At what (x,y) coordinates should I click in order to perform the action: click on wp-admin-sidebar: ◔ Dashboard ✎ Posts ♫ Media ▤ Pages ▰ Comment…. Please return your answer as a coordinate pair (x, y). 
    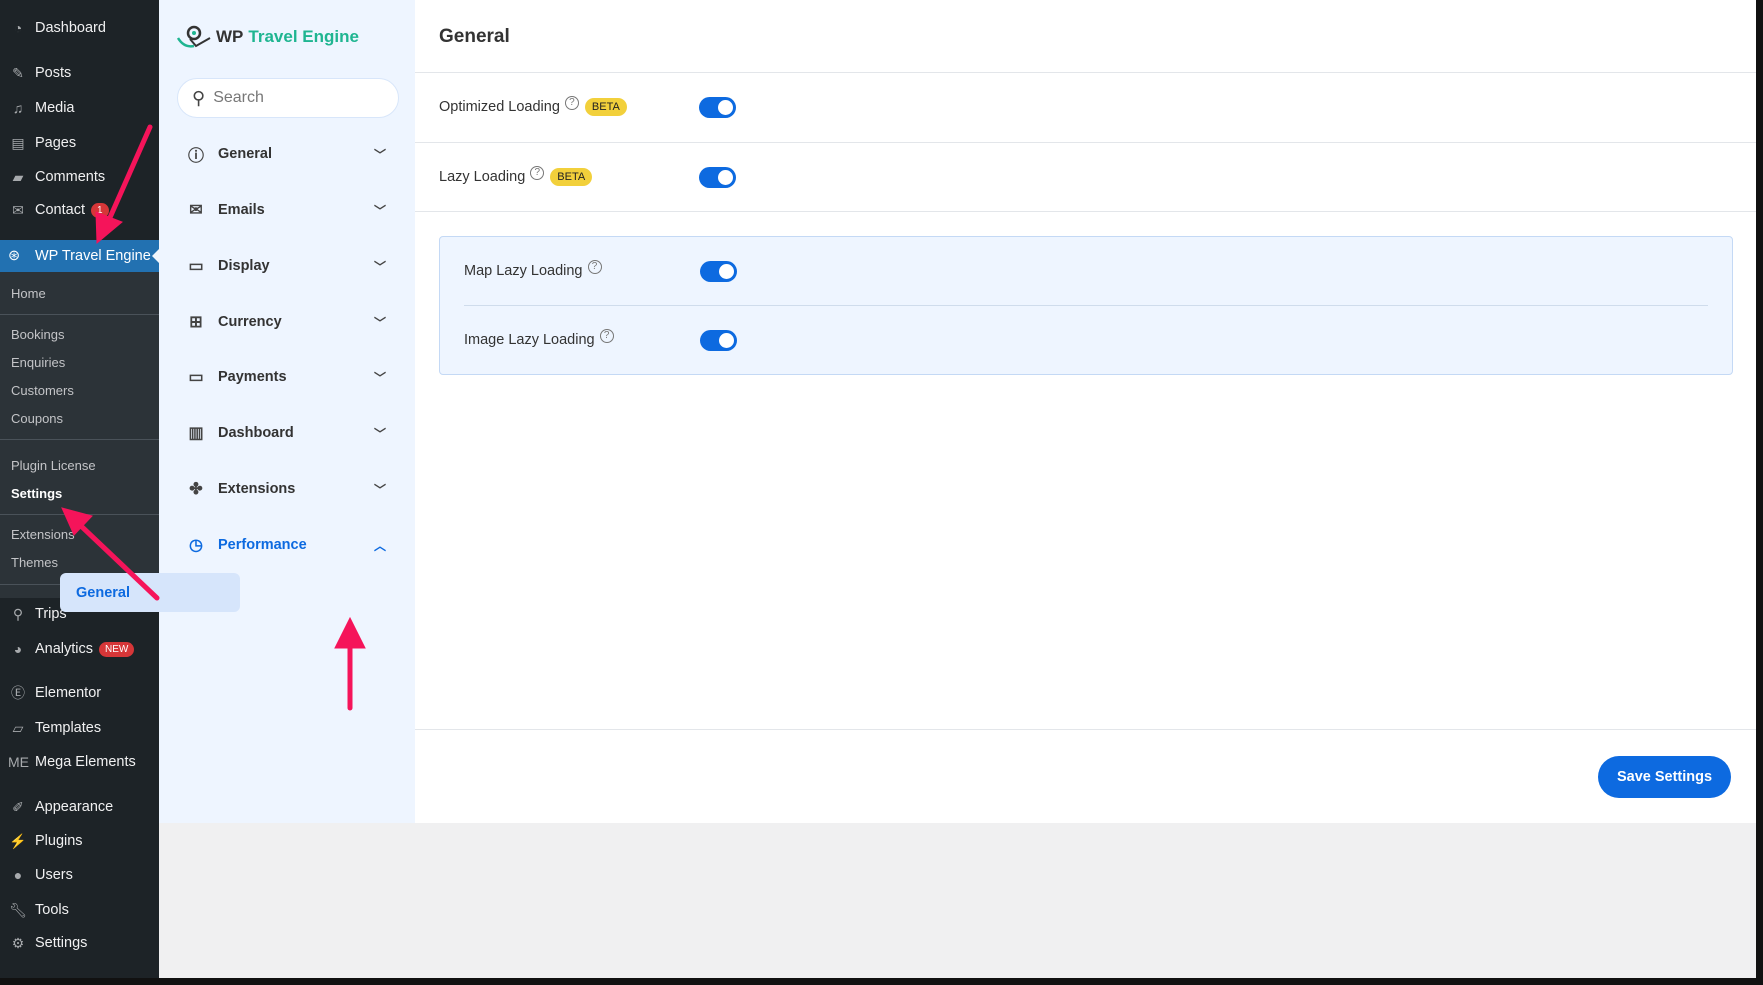
    Looking at the image, I should click on (79, 489).